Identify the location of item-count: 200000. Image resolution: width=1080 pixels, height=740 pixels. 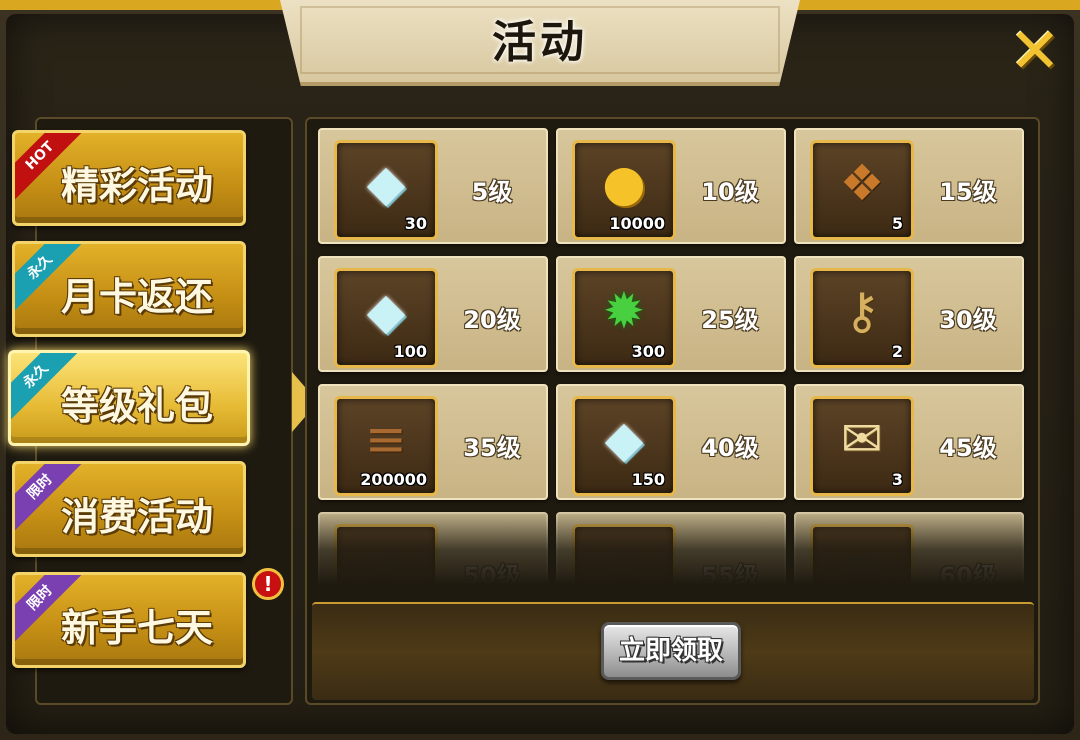
(393, 479).